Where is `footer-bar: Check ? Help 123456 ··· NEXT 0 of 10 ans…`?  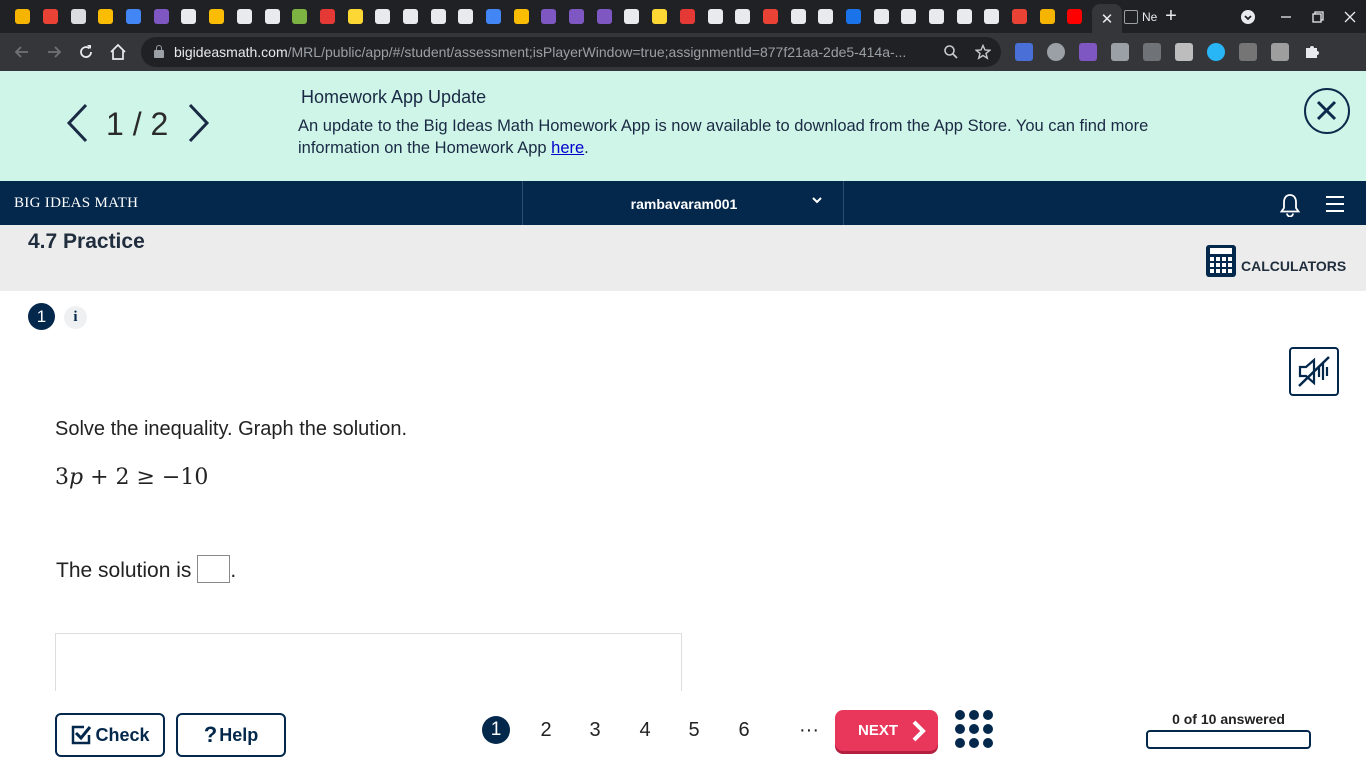 footer-bar: Check ? Help 123456 ··· NEXT 0 of 10 ans… is located at coordinates (683, 729).